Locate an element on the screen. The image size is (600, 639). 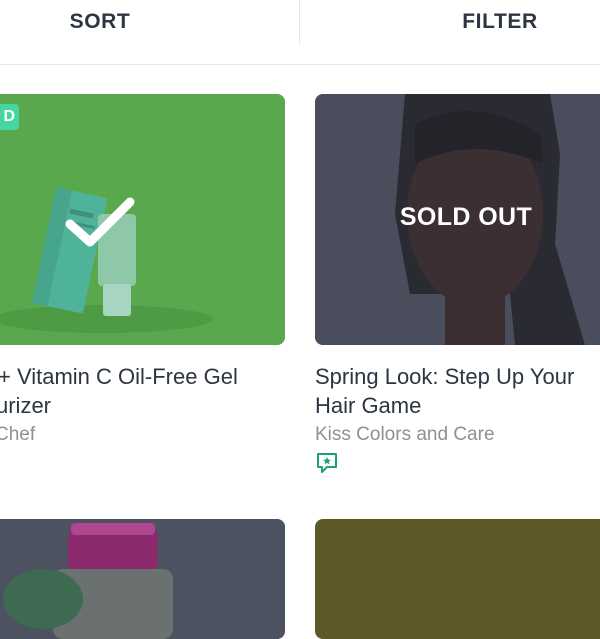
bar-divider is located at coordinates (299, 22).